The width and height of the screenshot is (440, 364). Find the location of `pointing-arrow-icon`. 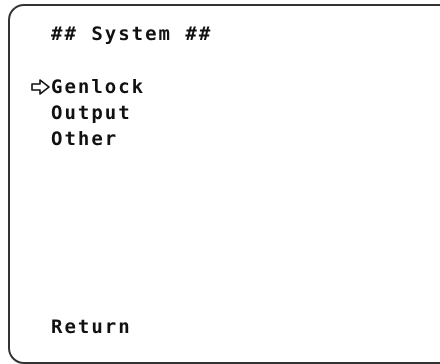

pointing-arrow-icon is located at coordinates (41, 87).